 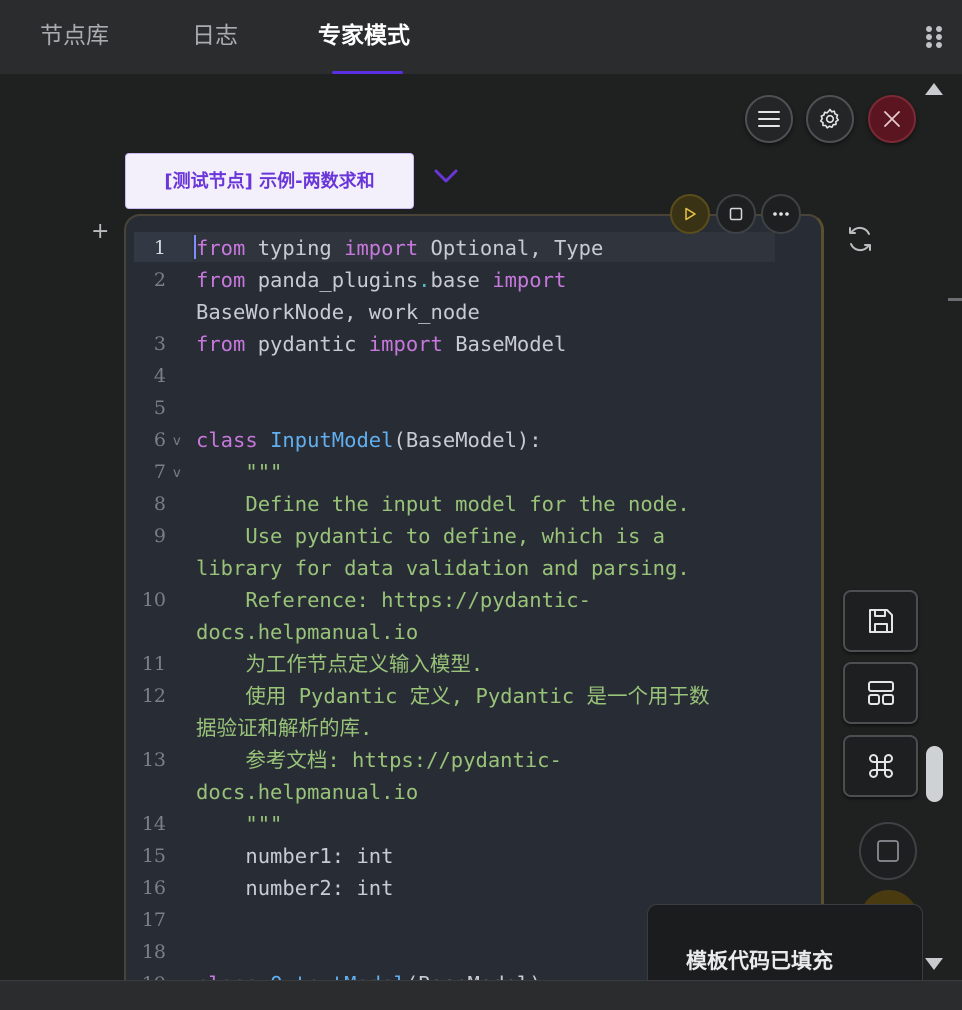 What do you see at coordinates (307, 344) in the screenshot?
I see `code-token: pydantic` at bounding box center [307, 344].